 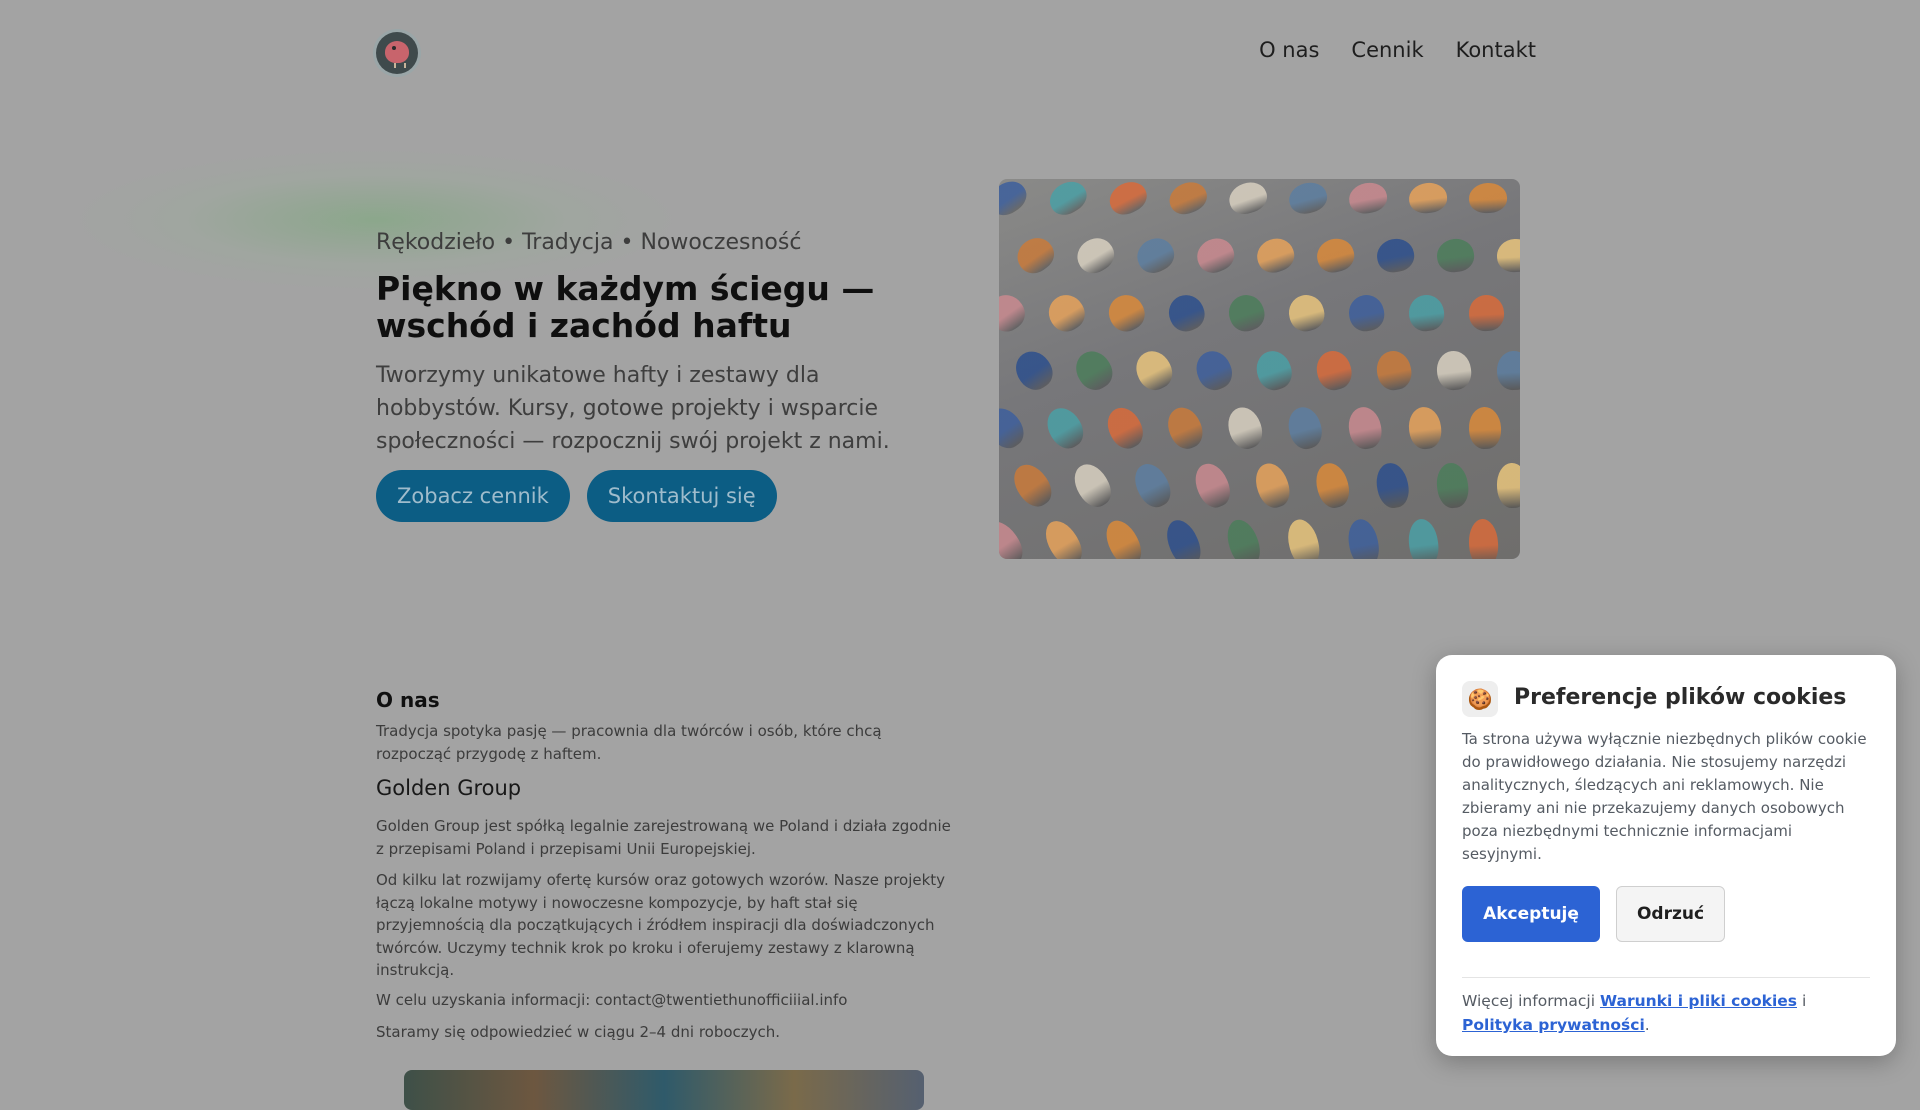 What do you see at coordinates (1496, 50) in the screenshot?
I see `nav-link-contact: Kontakt` at bounding box center [1496, 50].